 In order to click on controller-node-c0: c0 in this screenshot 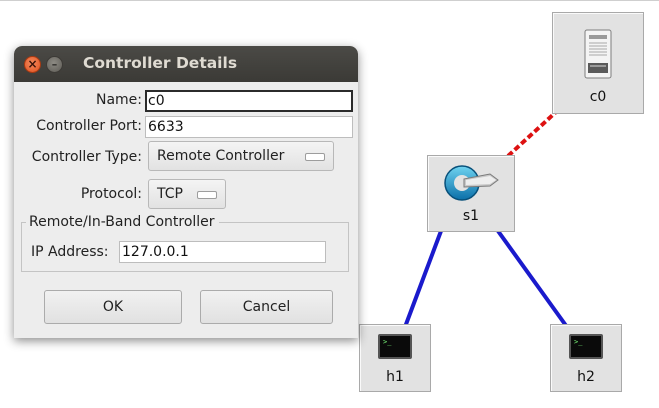, I will do `click(598, 63)`.